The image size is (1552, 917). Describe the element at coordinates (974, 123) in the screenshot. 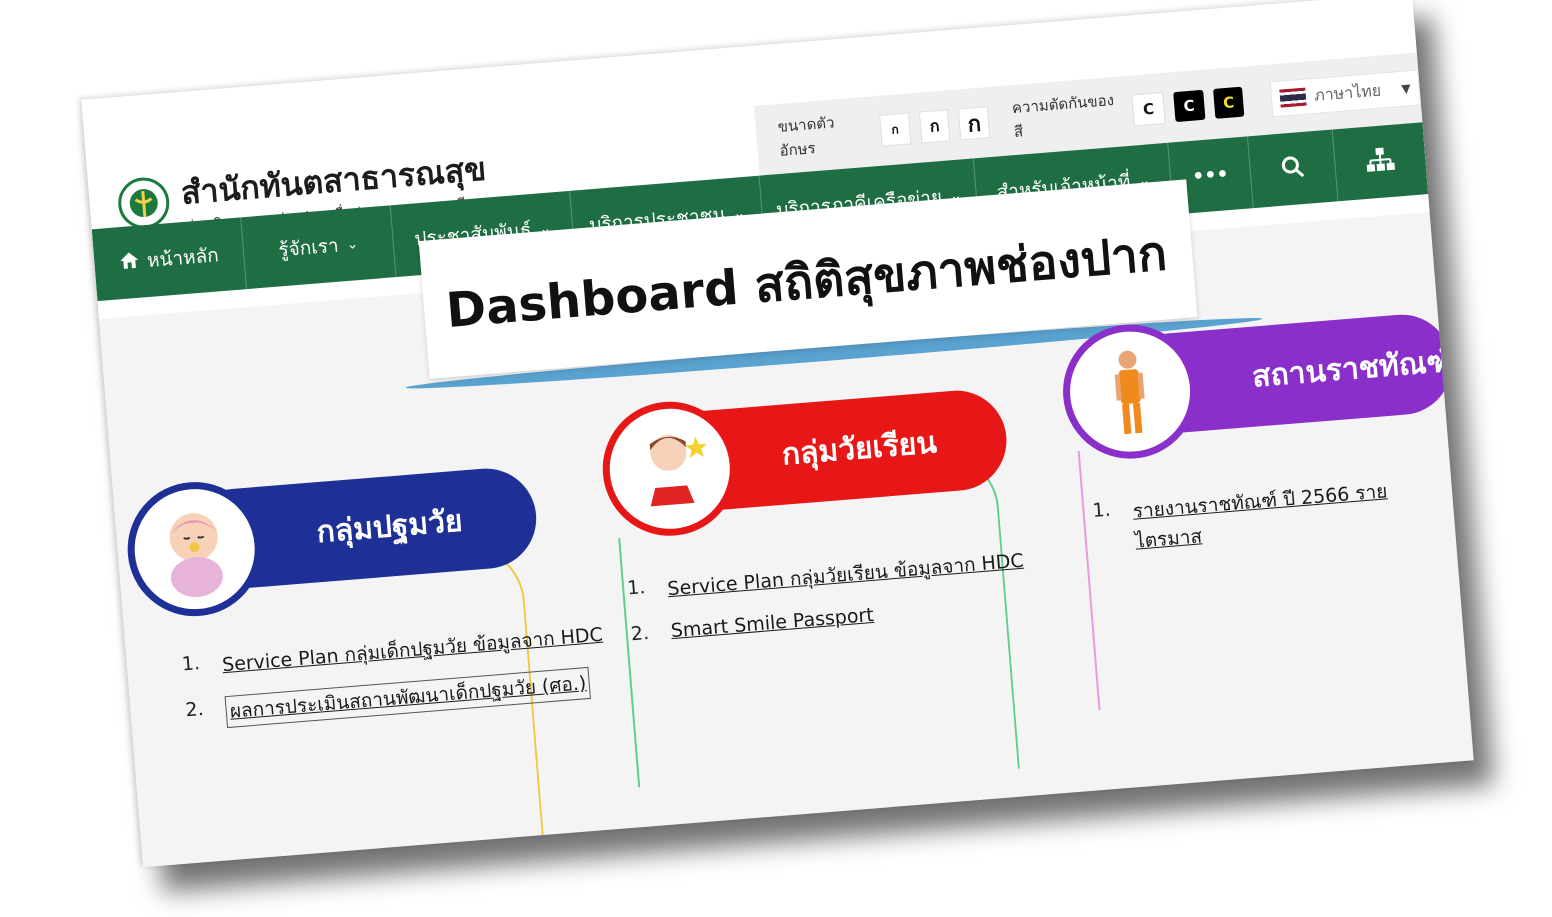

I see `font-size-large-button: ก` at that location.